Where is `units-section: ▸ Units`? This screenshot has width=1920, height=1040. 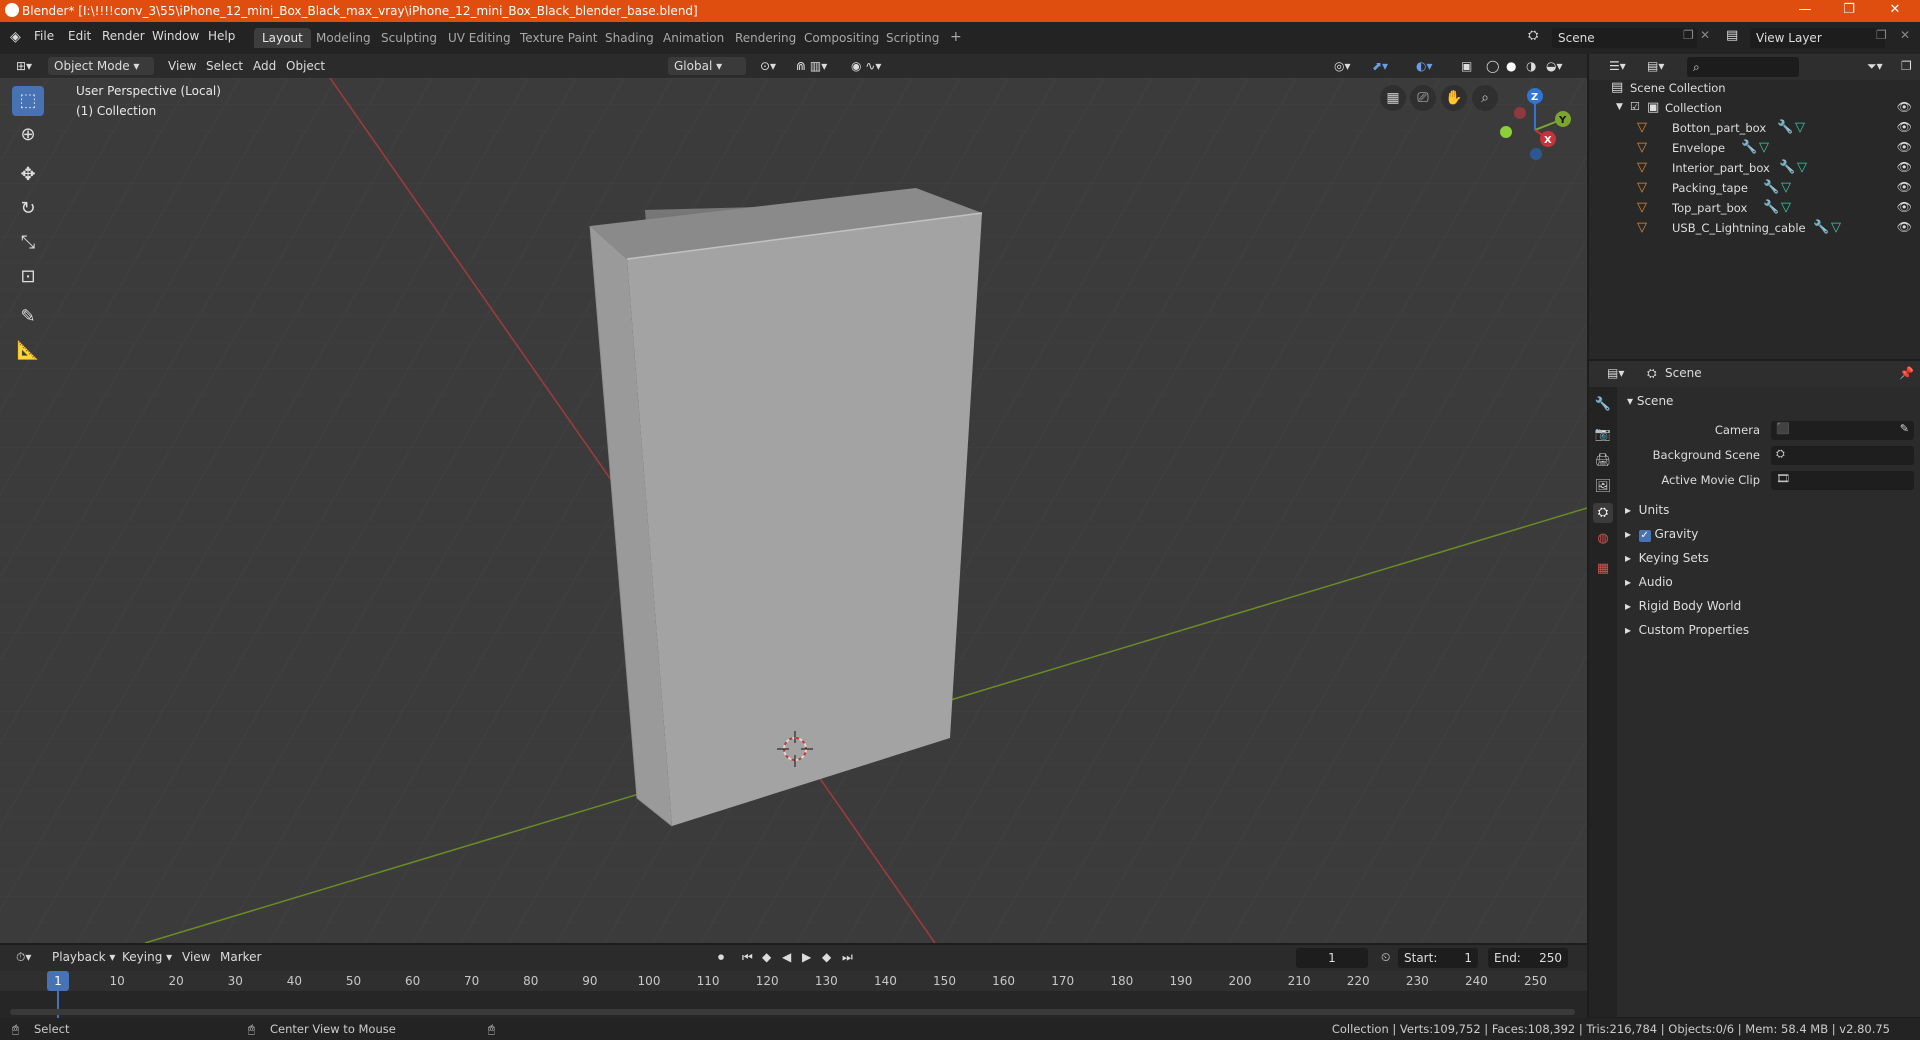
units-section: ▸ Units is located at coordinates (1647, 510).